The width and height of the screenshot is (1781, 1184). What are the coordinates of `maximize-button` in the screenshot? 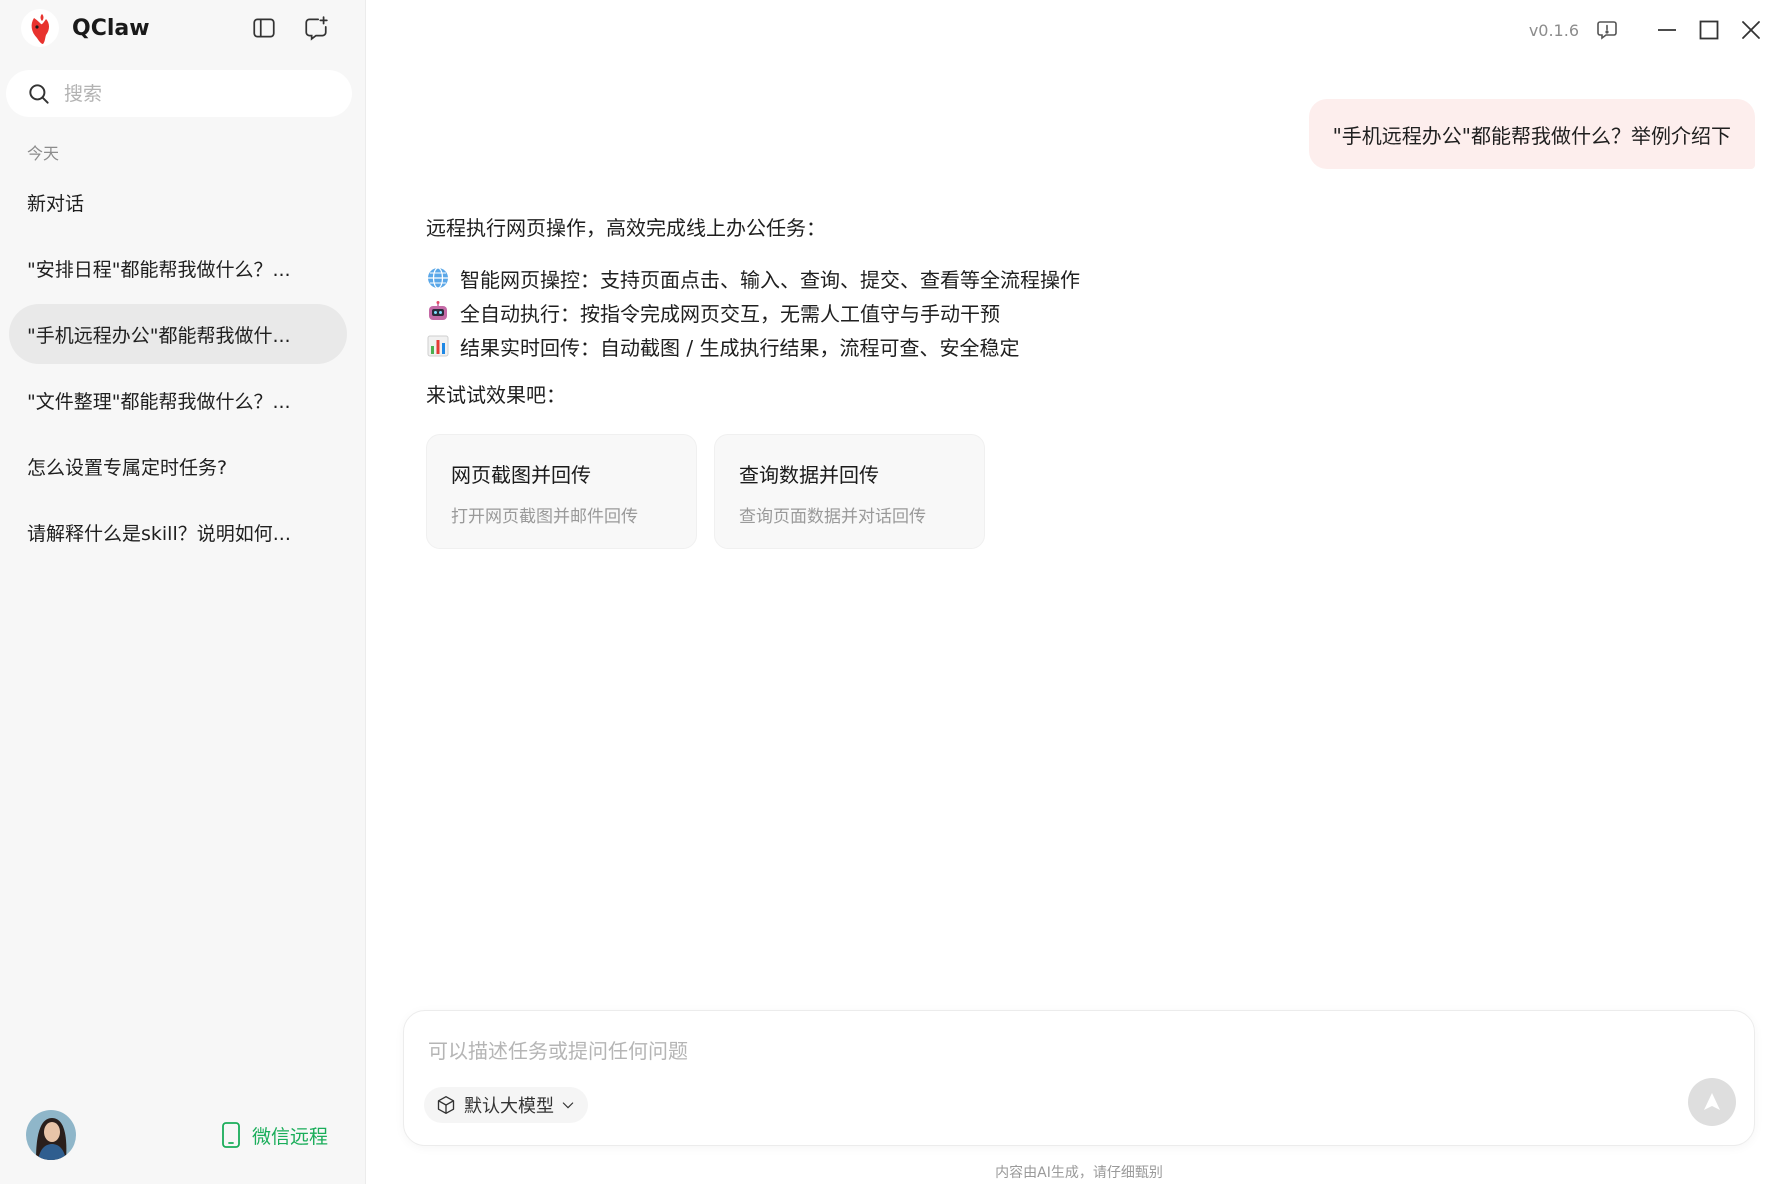 It's located at (1709, 30).